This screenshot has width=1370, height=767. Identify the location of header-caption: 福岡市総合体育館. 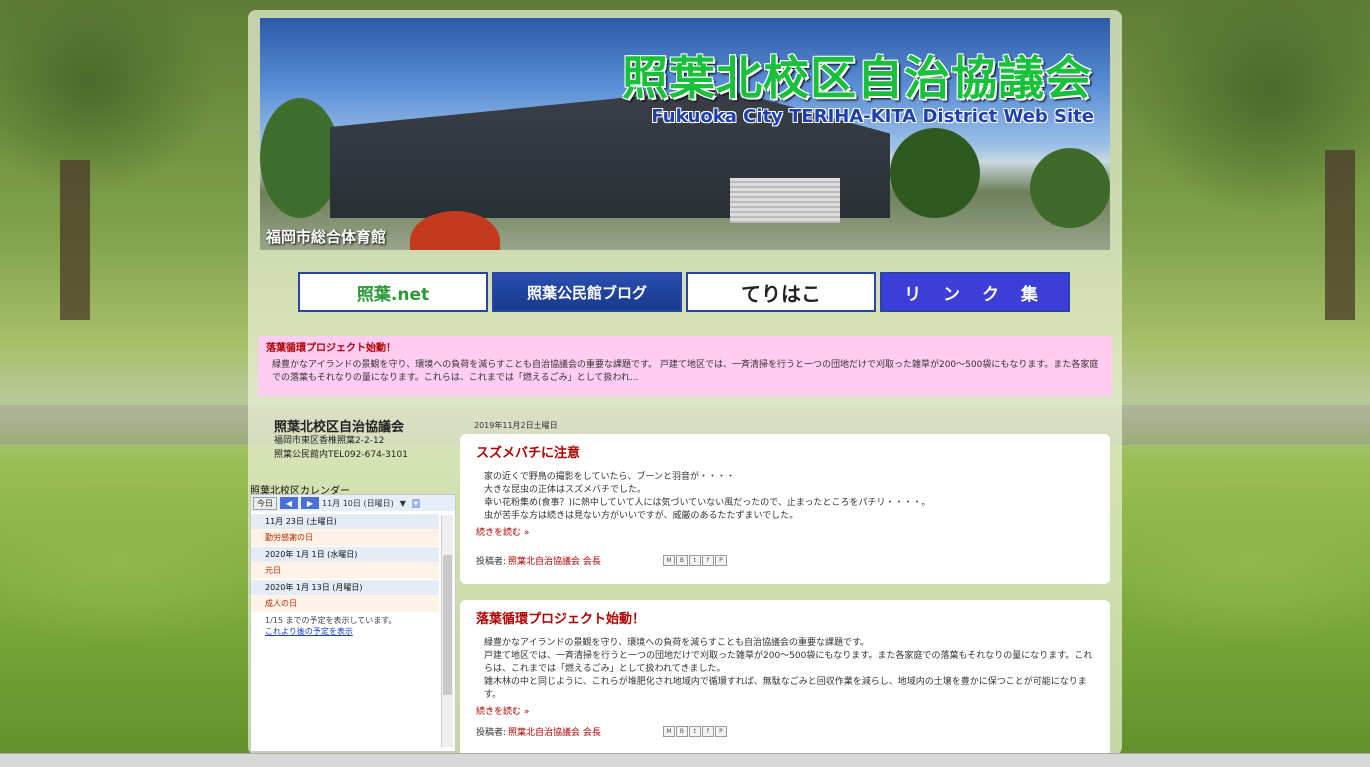
(326, 237).